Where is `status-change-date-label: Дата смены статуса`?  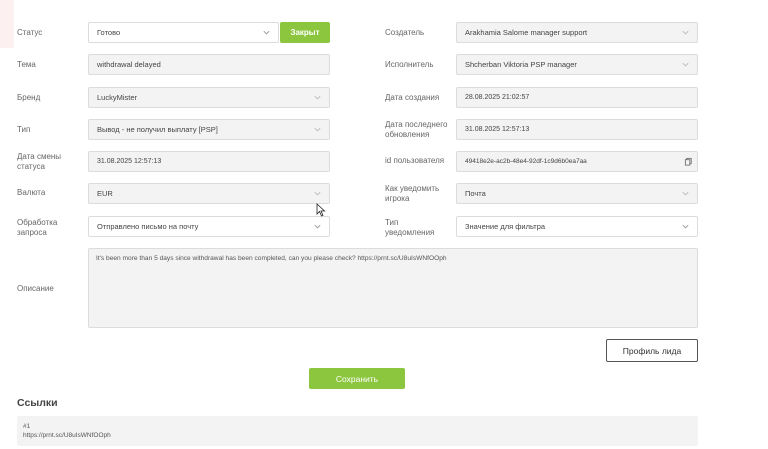
status-change-date-label: Дата смены статуса is located at coordinates (39, 161).